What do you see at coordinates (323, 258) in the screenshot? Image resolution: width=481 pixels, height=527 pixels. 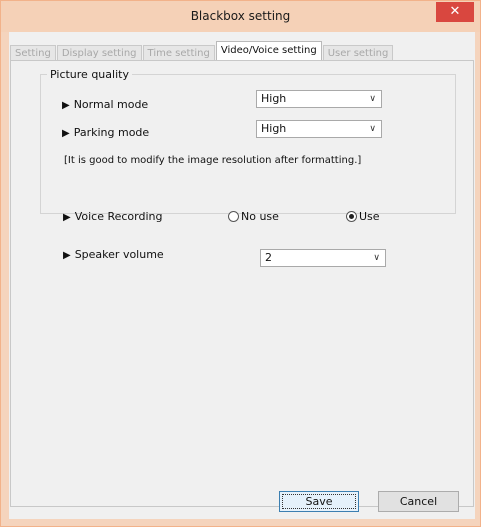 I see `speaker-volume-select: 2 ∨` at bounding box center [323, 258].